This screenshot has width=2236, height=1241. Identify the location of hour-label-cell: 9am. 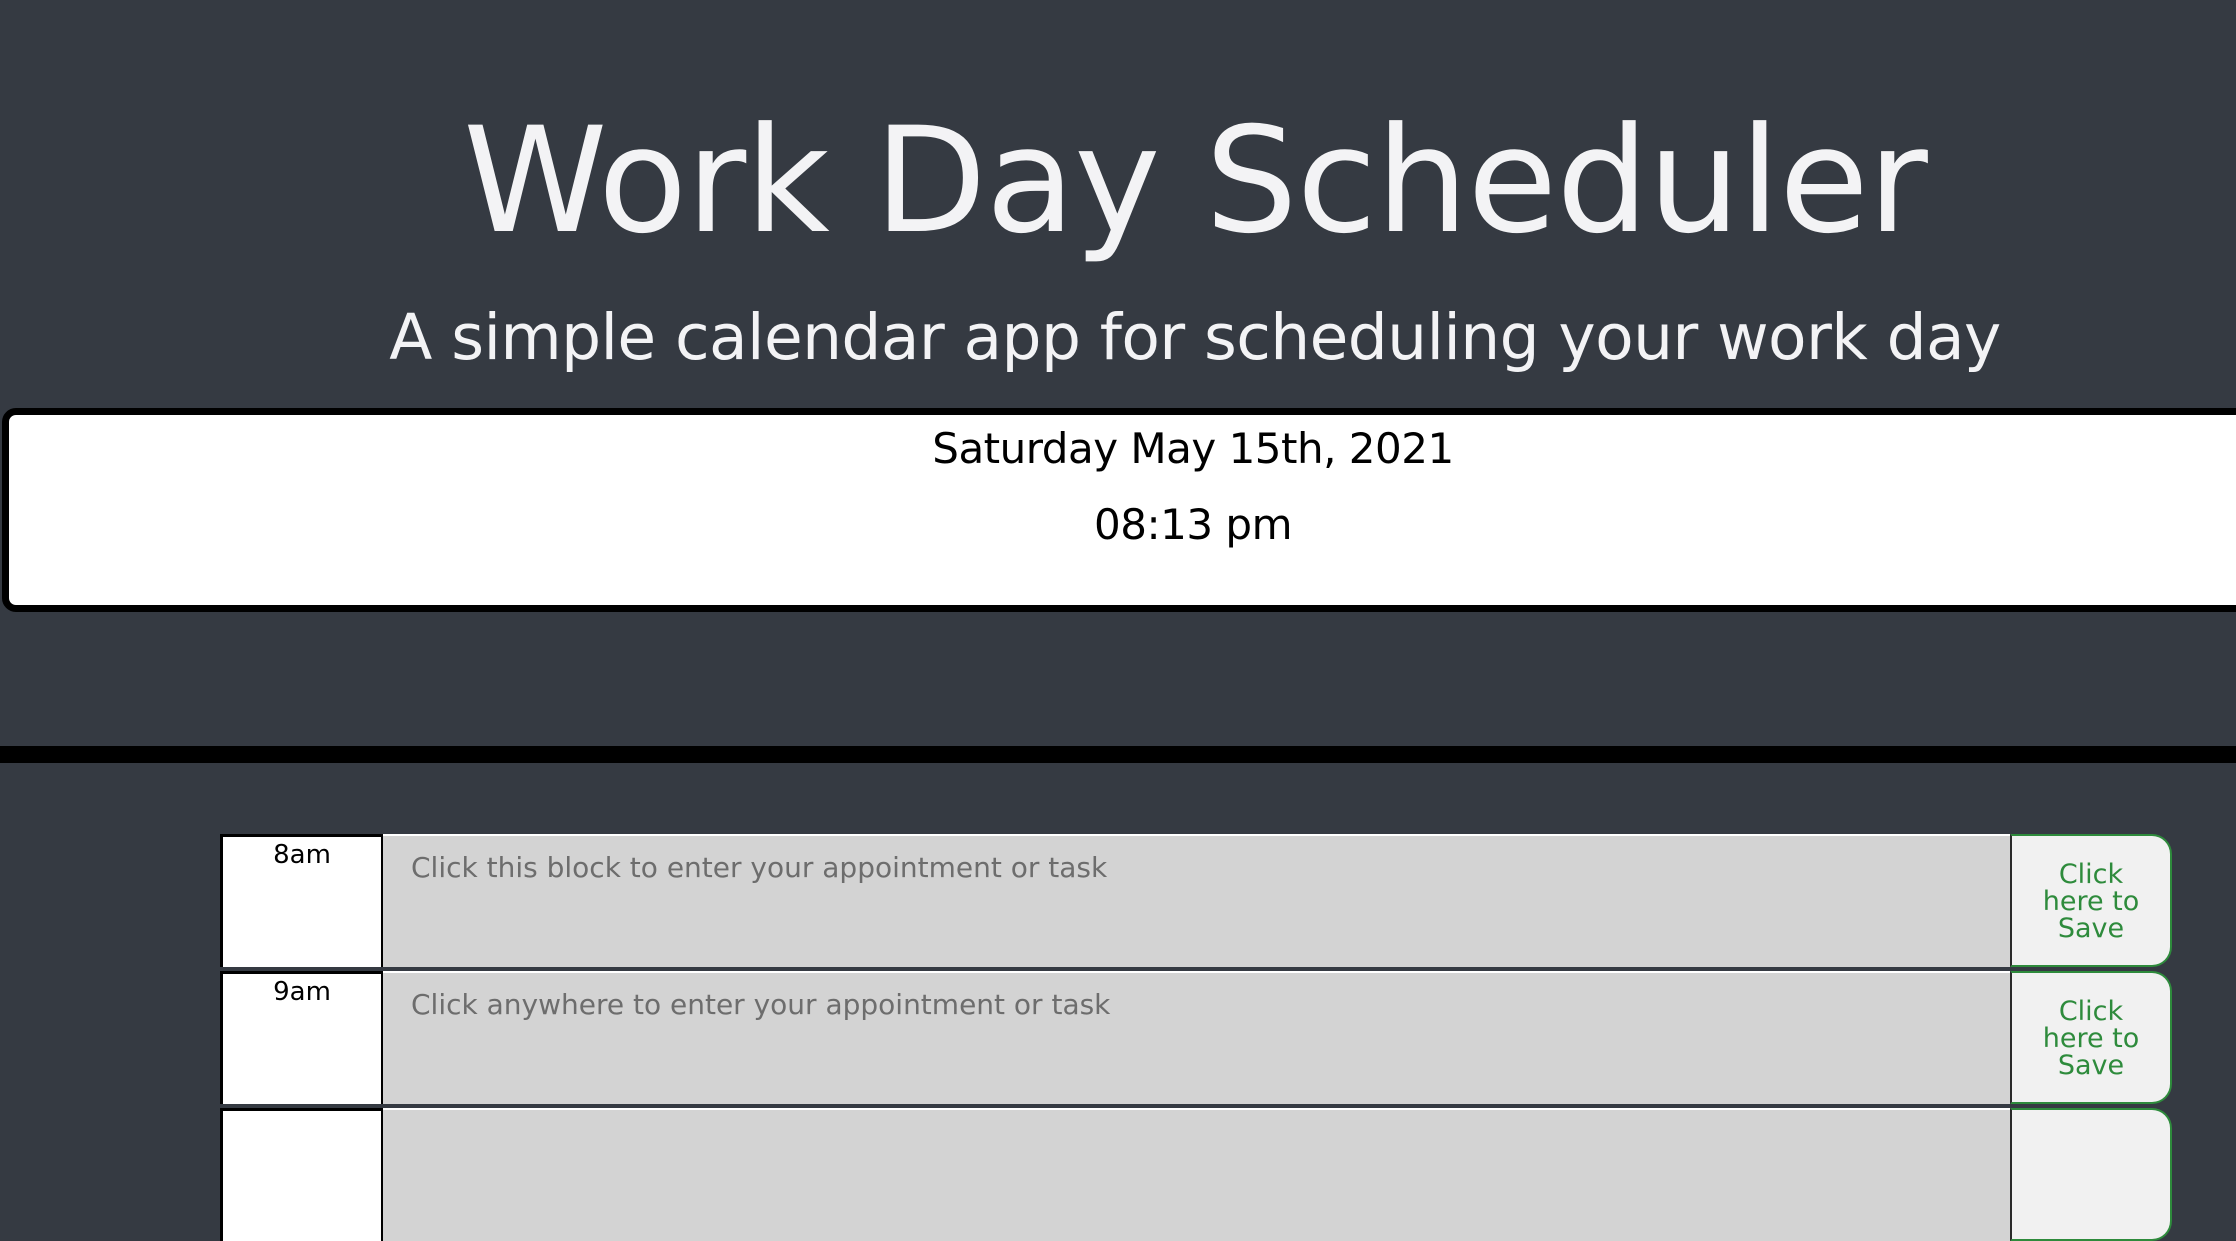
(301, 1037).